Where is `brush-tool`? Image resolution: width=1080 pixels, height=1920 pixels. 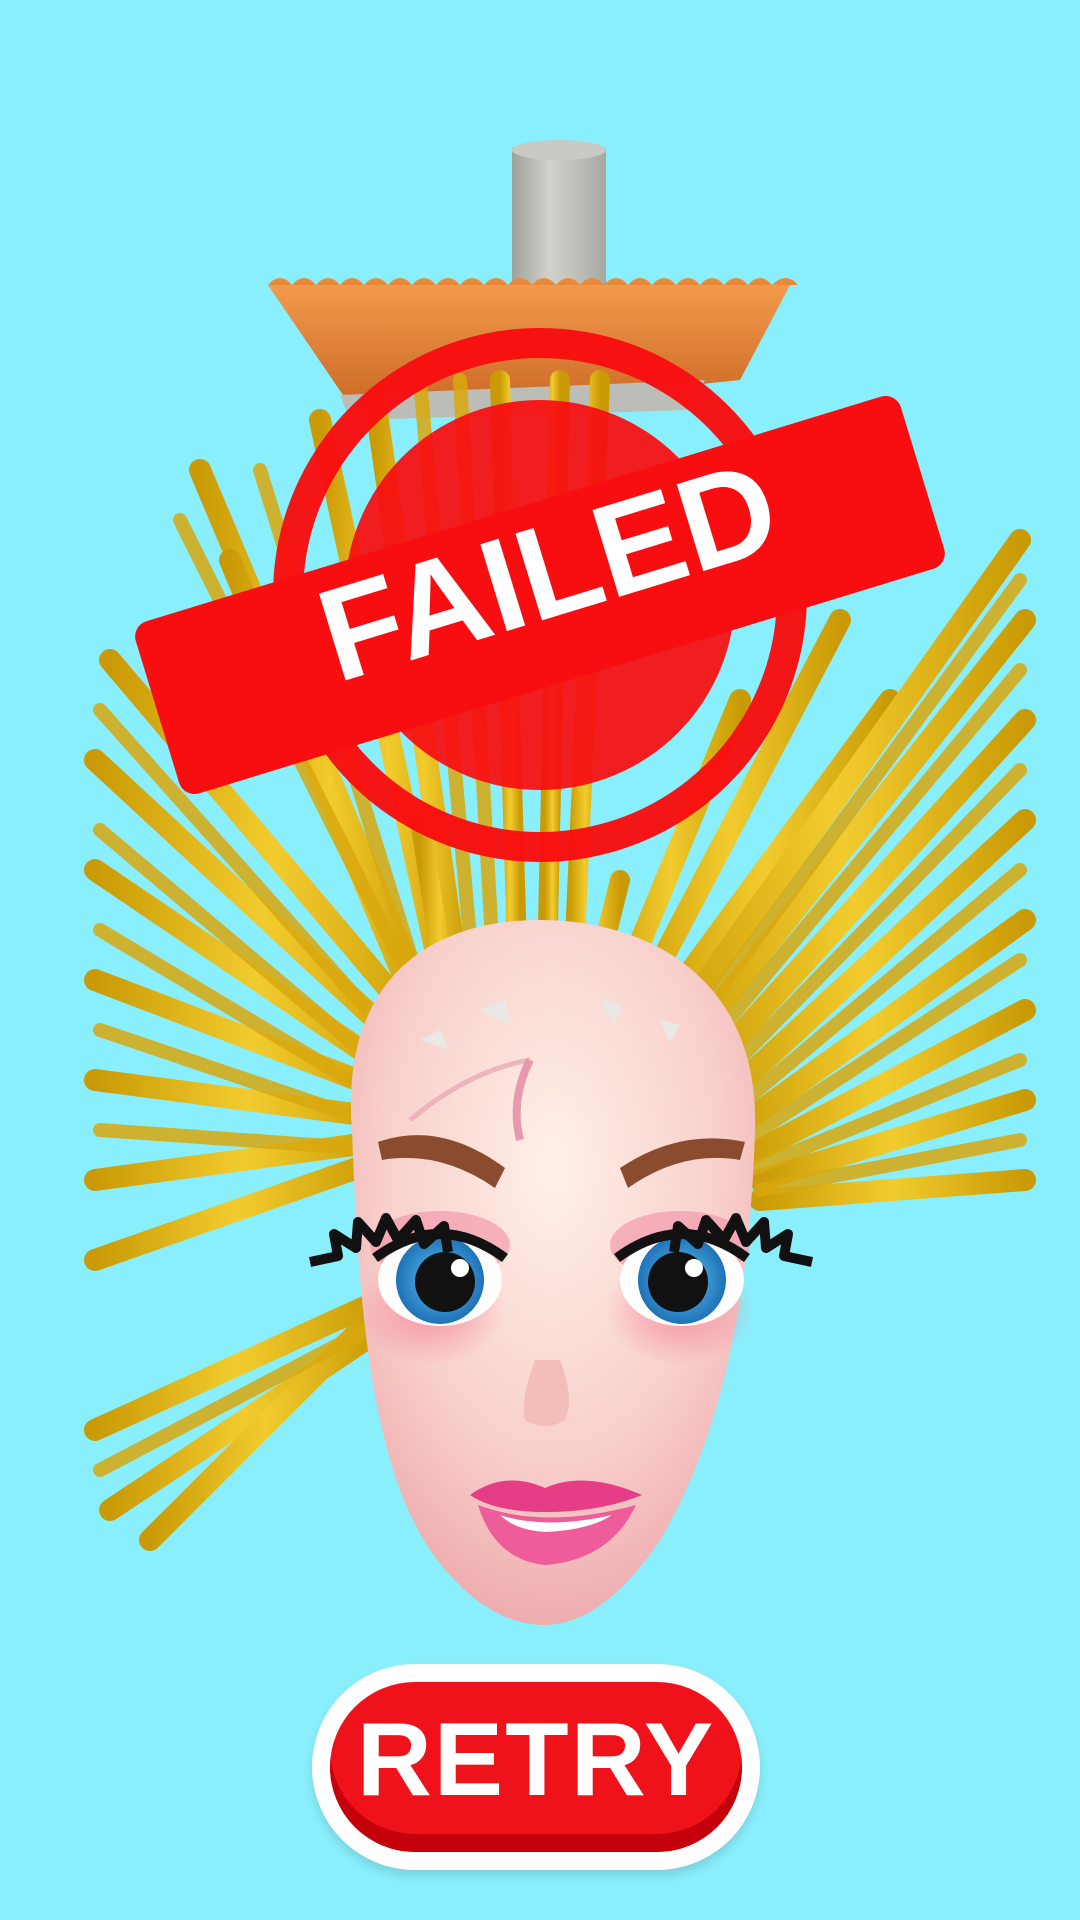
brush-tool is located at coordinates (533, 280).